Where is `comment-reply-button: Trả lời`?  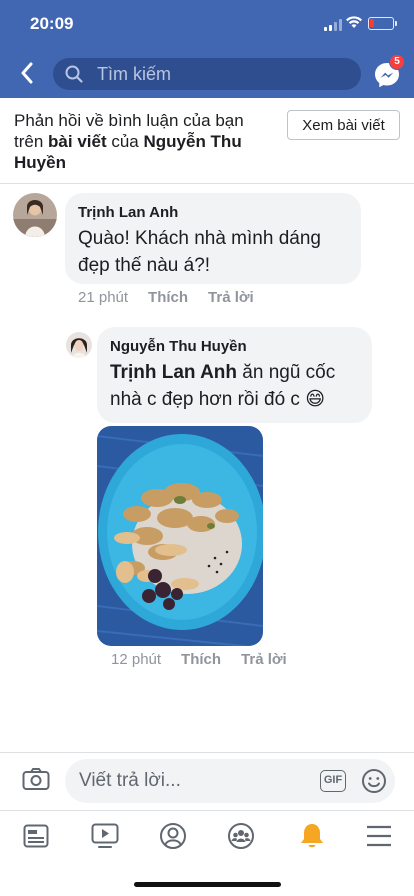 comment-reply-button: Trả lời is located at coordinates (231, 297).